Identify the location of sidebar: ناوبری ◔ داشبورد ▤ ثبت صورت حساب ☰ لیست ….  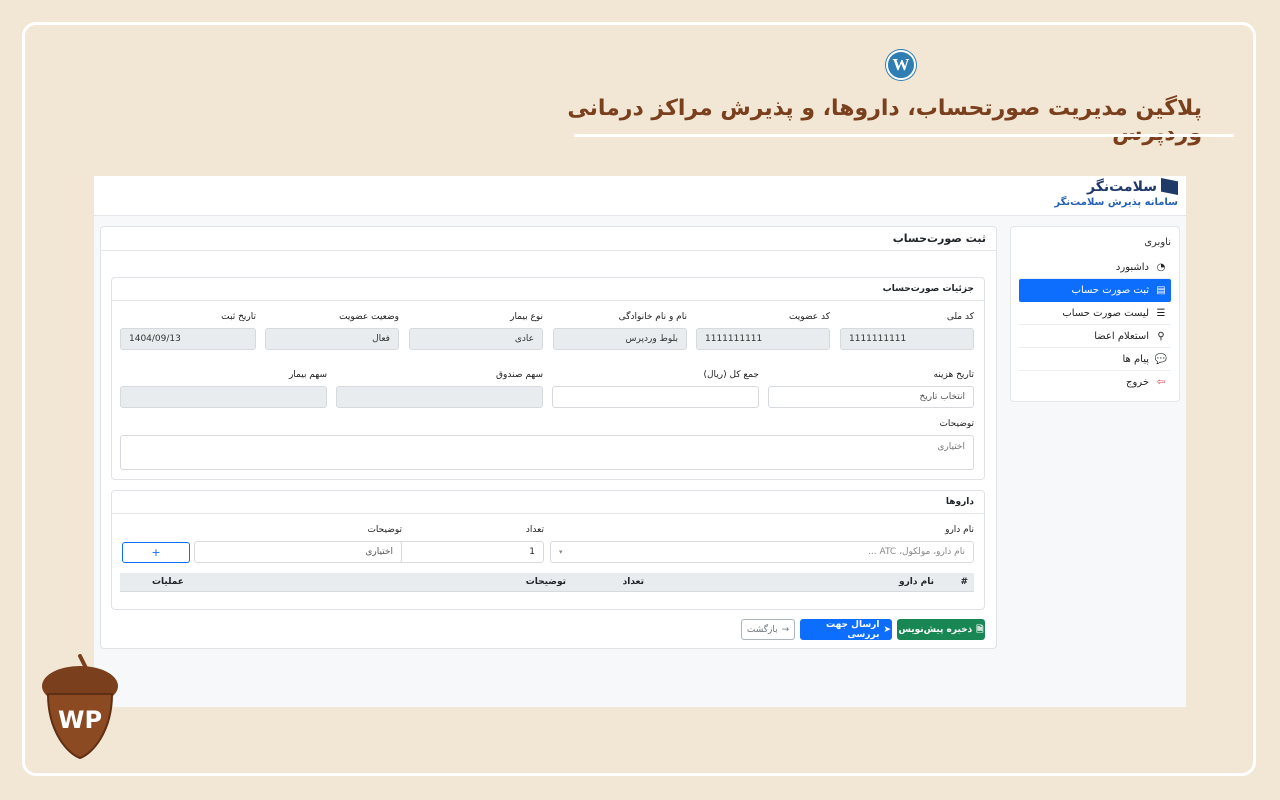
(1095, 314).